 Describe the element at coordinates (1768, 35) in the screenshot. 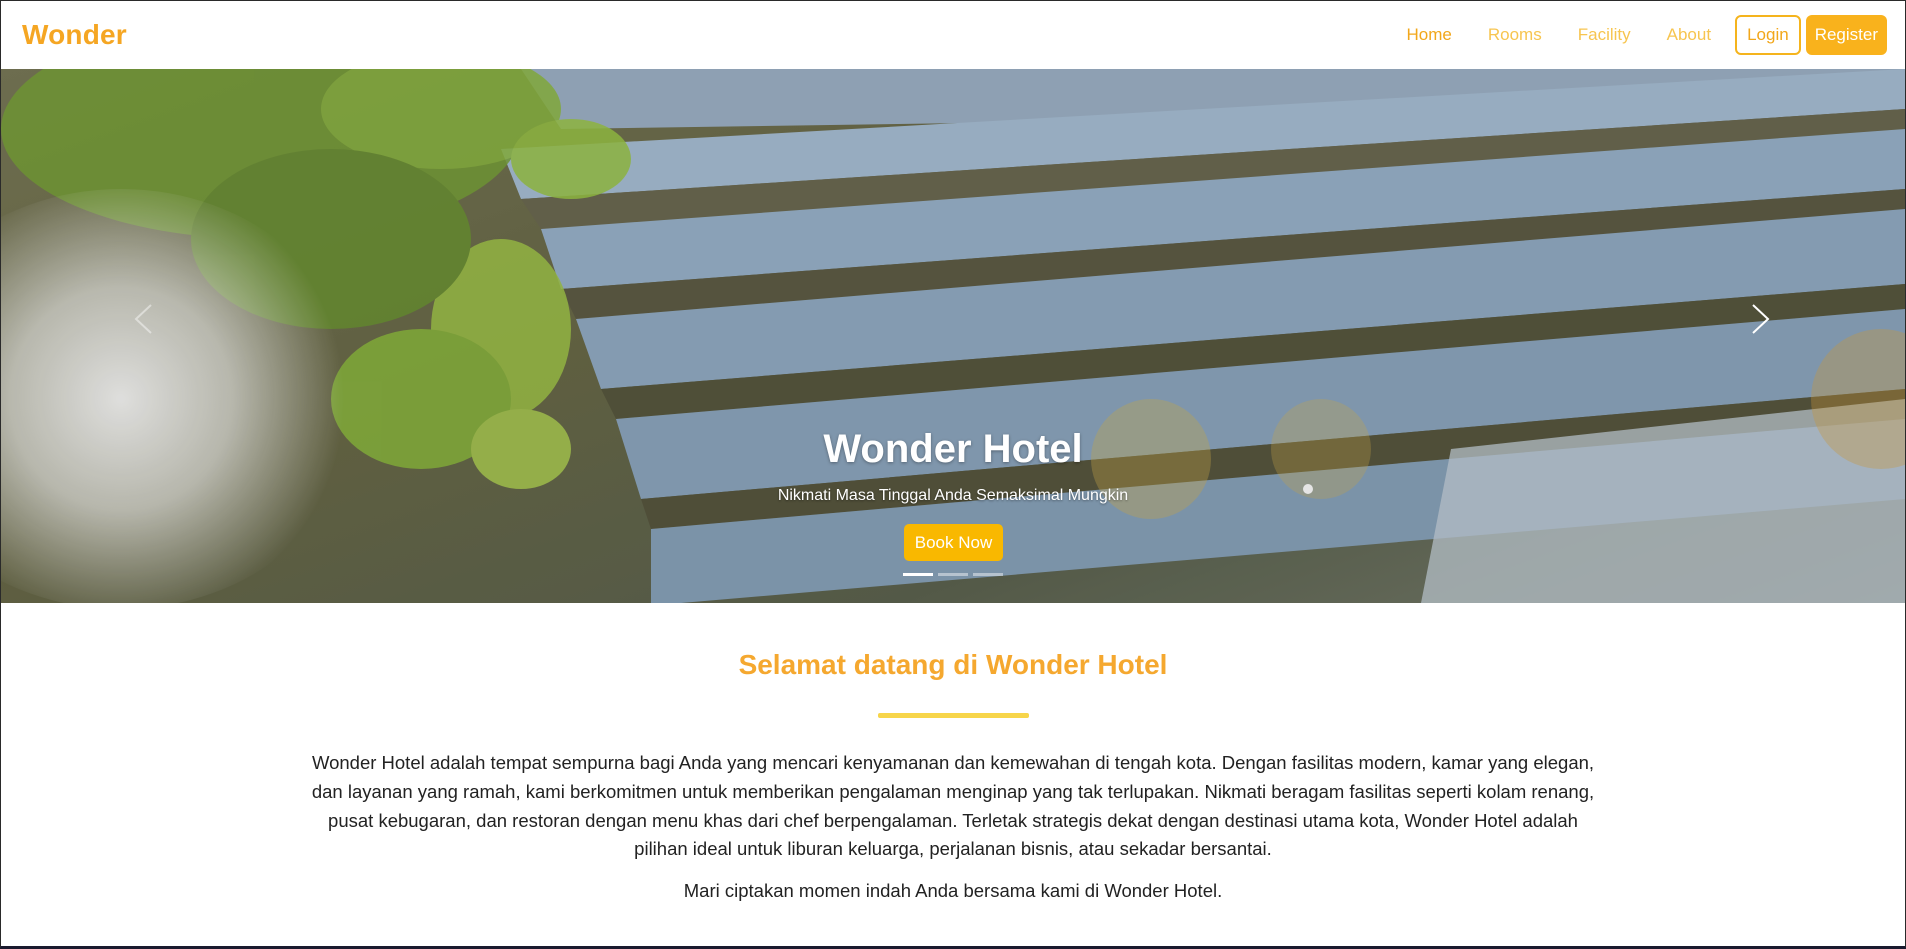

I see `login-button: Login` at that location.